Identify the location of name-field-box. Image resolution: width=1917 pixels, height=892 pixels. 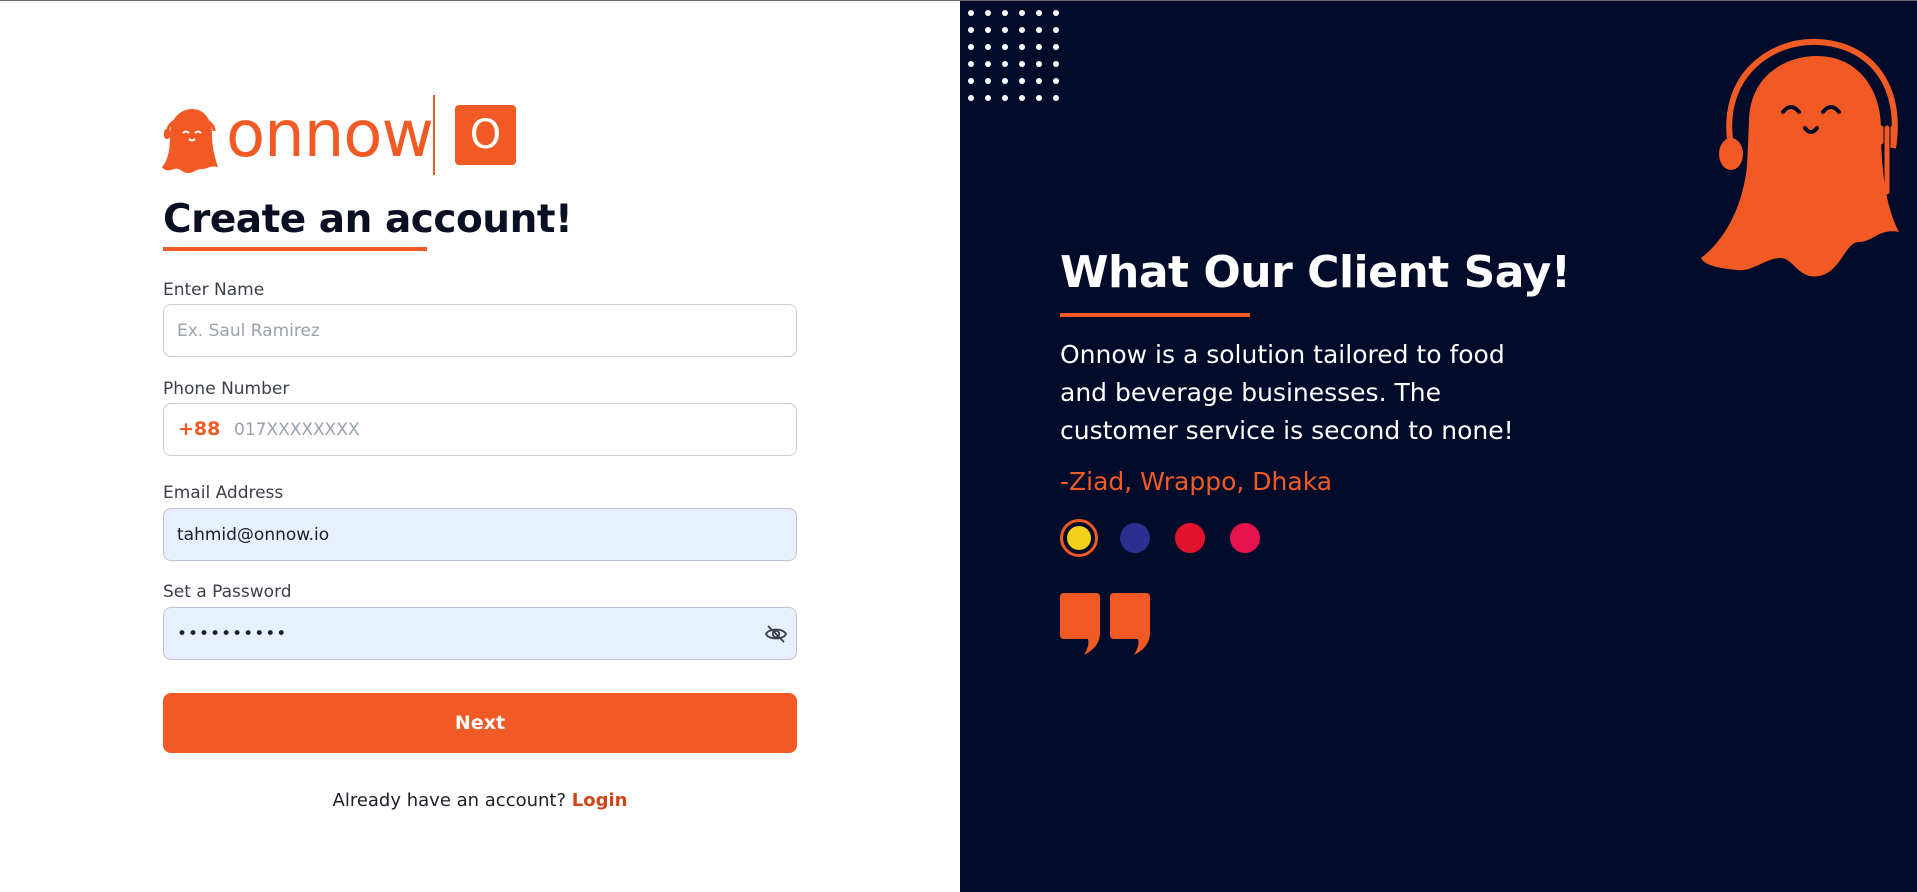
(480, 330).